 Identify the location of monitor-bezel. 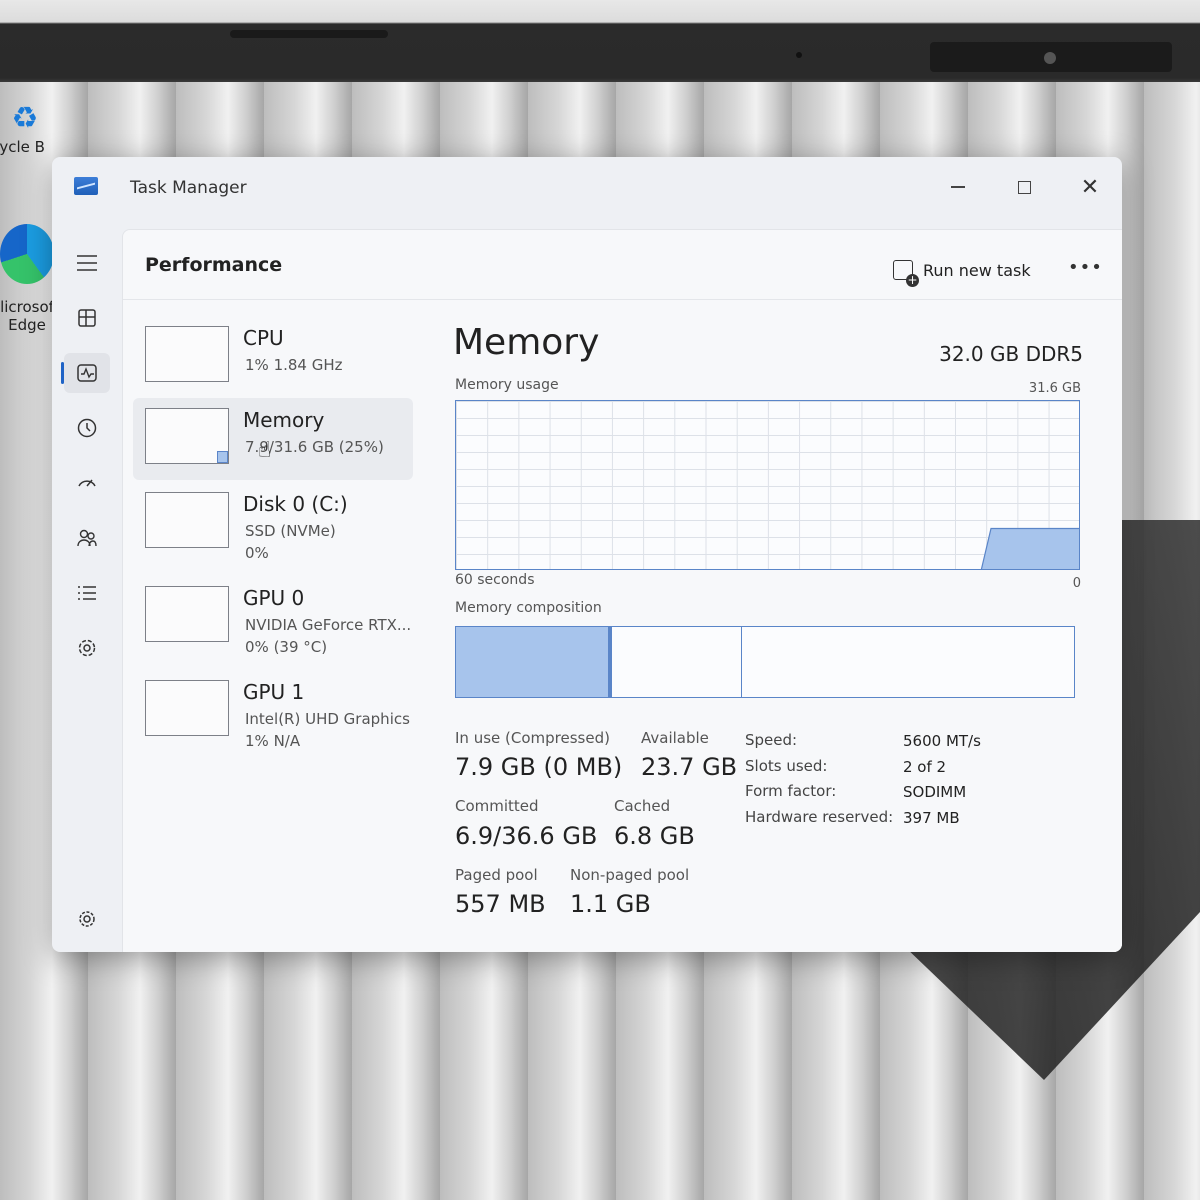
(600, 41).